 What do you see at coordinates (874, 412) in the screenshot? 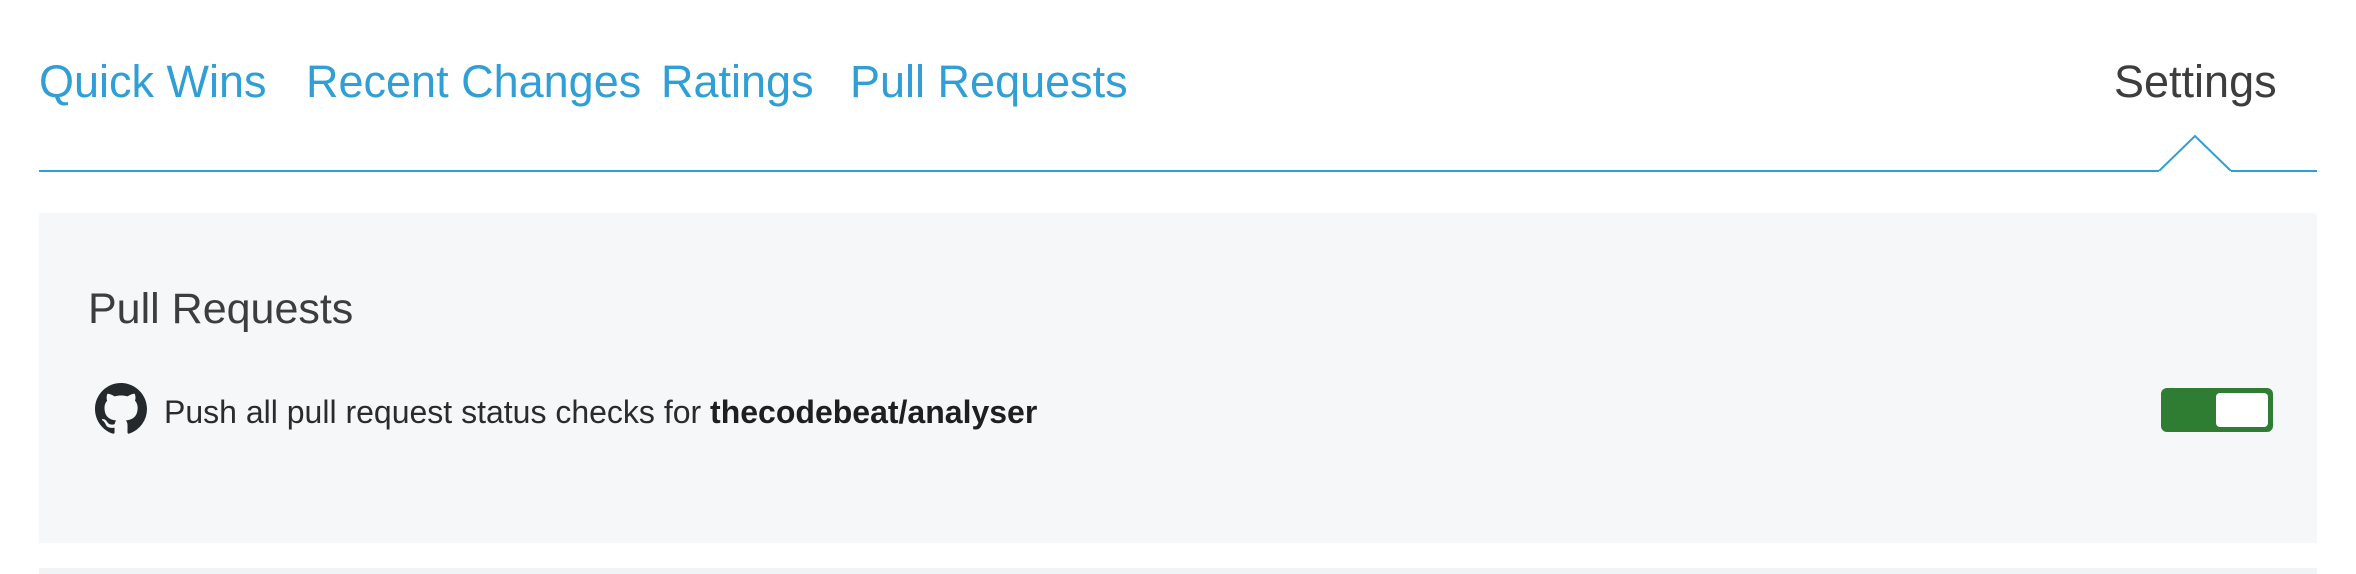
I see `repo-name: thecodebeat/analyser` at bounding box center [874, 412].